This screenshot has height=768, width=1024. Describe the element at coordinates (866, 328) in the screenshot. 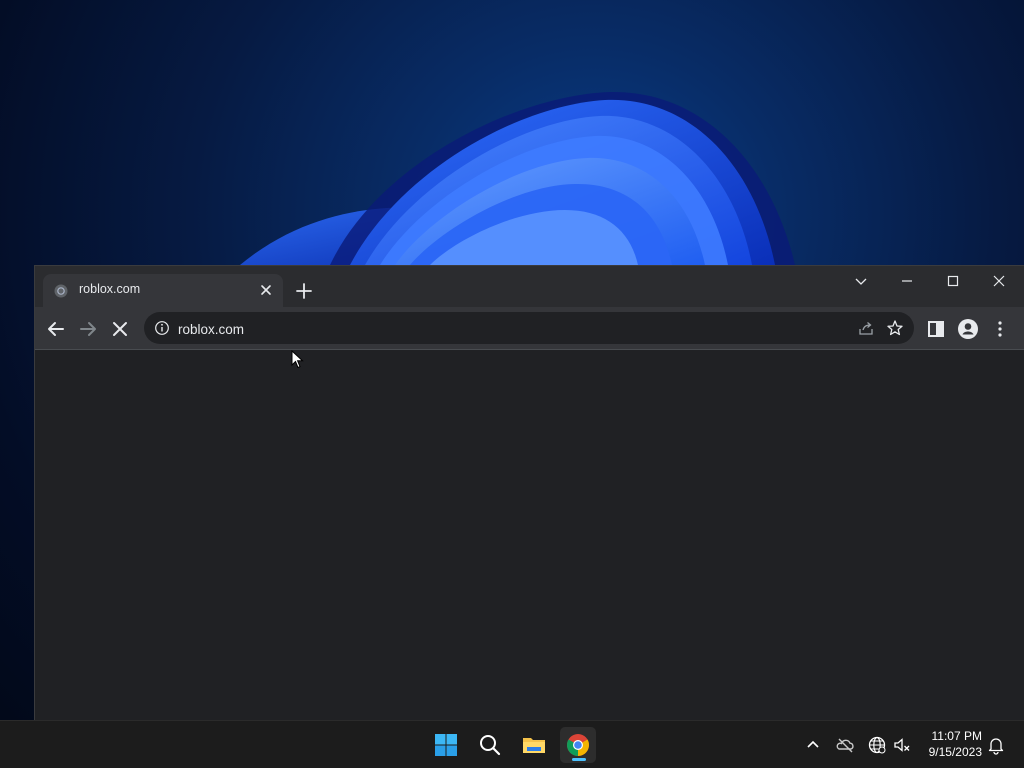

I see `share-icon` at that location.